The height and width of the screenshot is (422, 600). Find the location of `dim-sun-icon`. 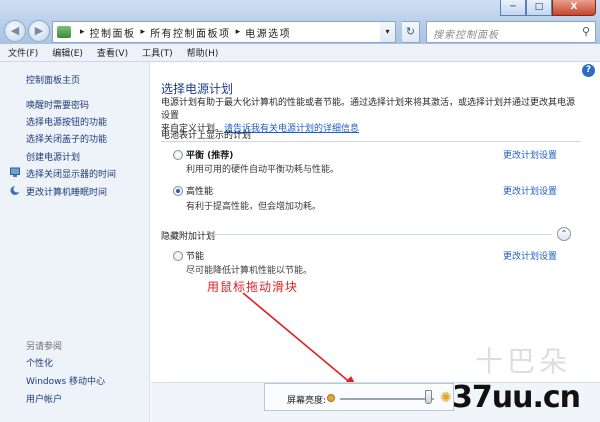

dim-sun-icon is located at coordinates (331, 398).